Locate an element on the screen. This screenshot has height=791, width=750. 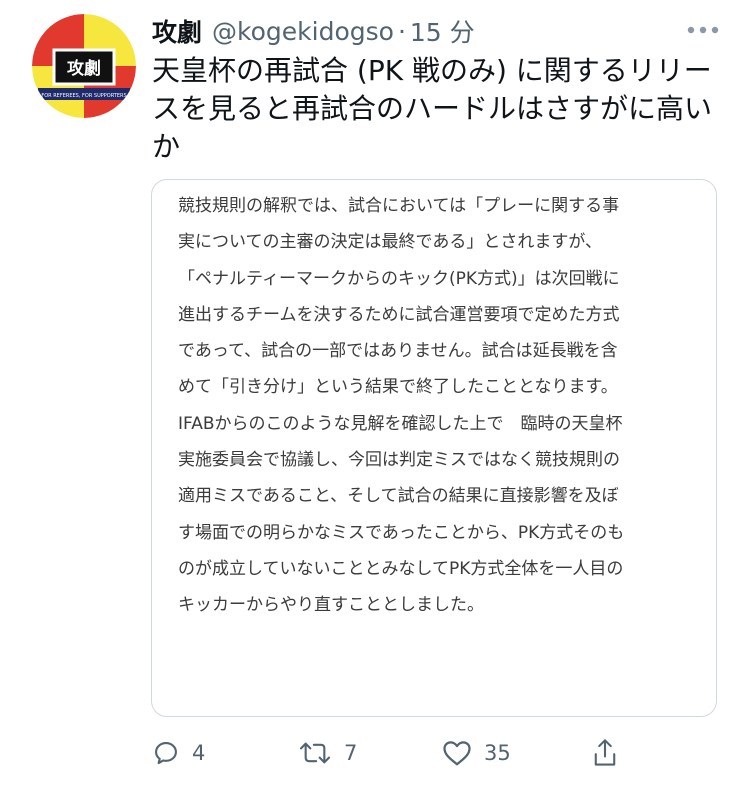
quote-line: 進出するチームを決するために試合運営要項で定めた方式 is located at coordinates (399, 314).